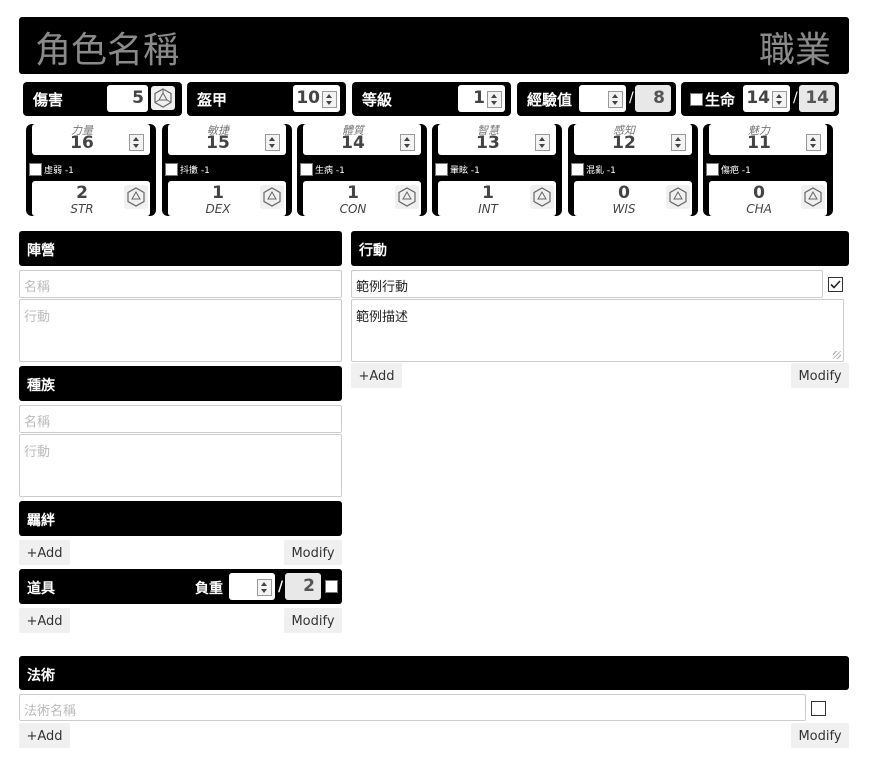 Image resolution: width=875 pixels, height=774 pixels. Describe the element at coordinates (91, 170) in the screenshot. I see `ability-str: 力量 16 虛弱 -1 2 STR` at that location.